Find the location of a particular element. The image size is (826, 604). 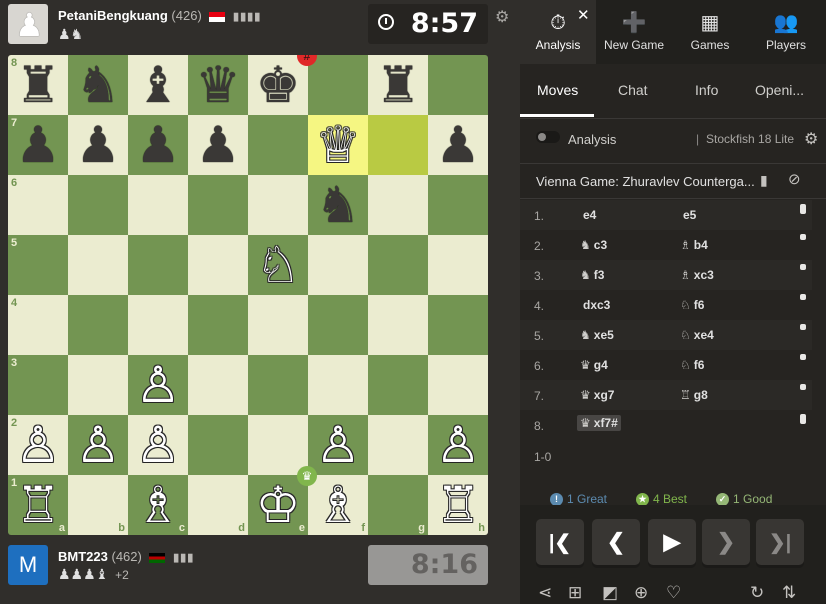

rematch-icon: ↻ is located at coordinates (757, 593).